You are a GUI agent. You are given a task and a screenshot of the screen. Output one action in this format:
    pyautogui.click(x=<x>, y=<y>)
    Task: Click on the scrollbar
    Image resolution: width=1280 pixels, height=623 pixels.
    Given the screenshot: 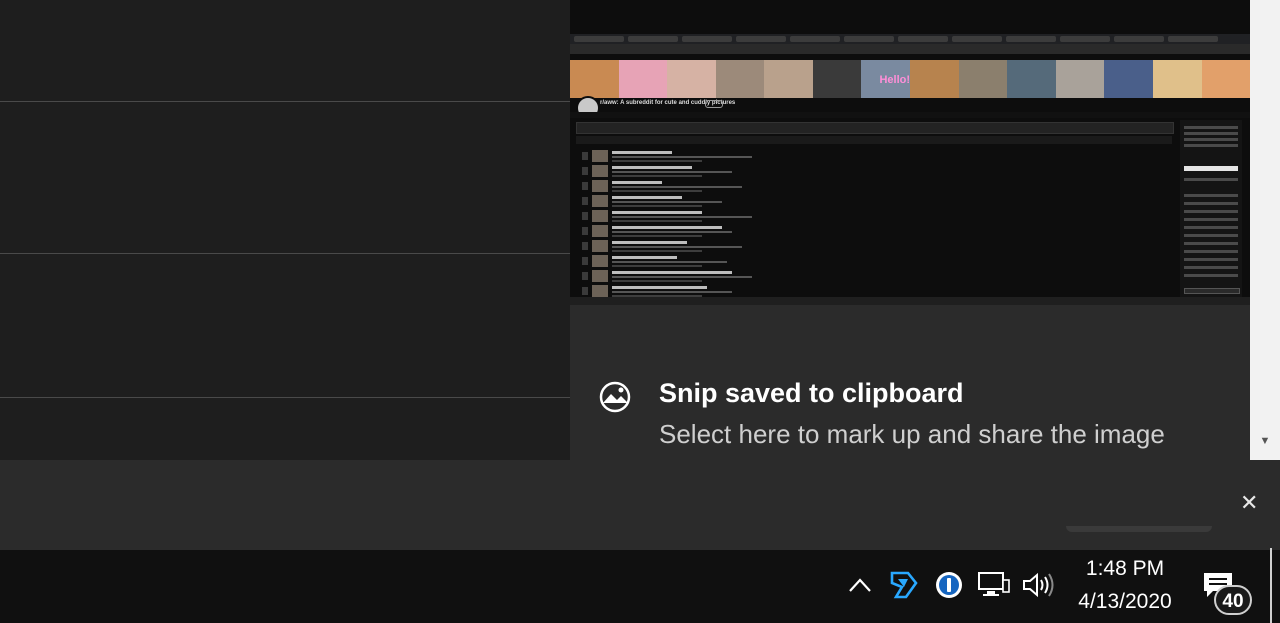 What is the action you would take?
    pyautogui.click(x=1265, y=230)
    